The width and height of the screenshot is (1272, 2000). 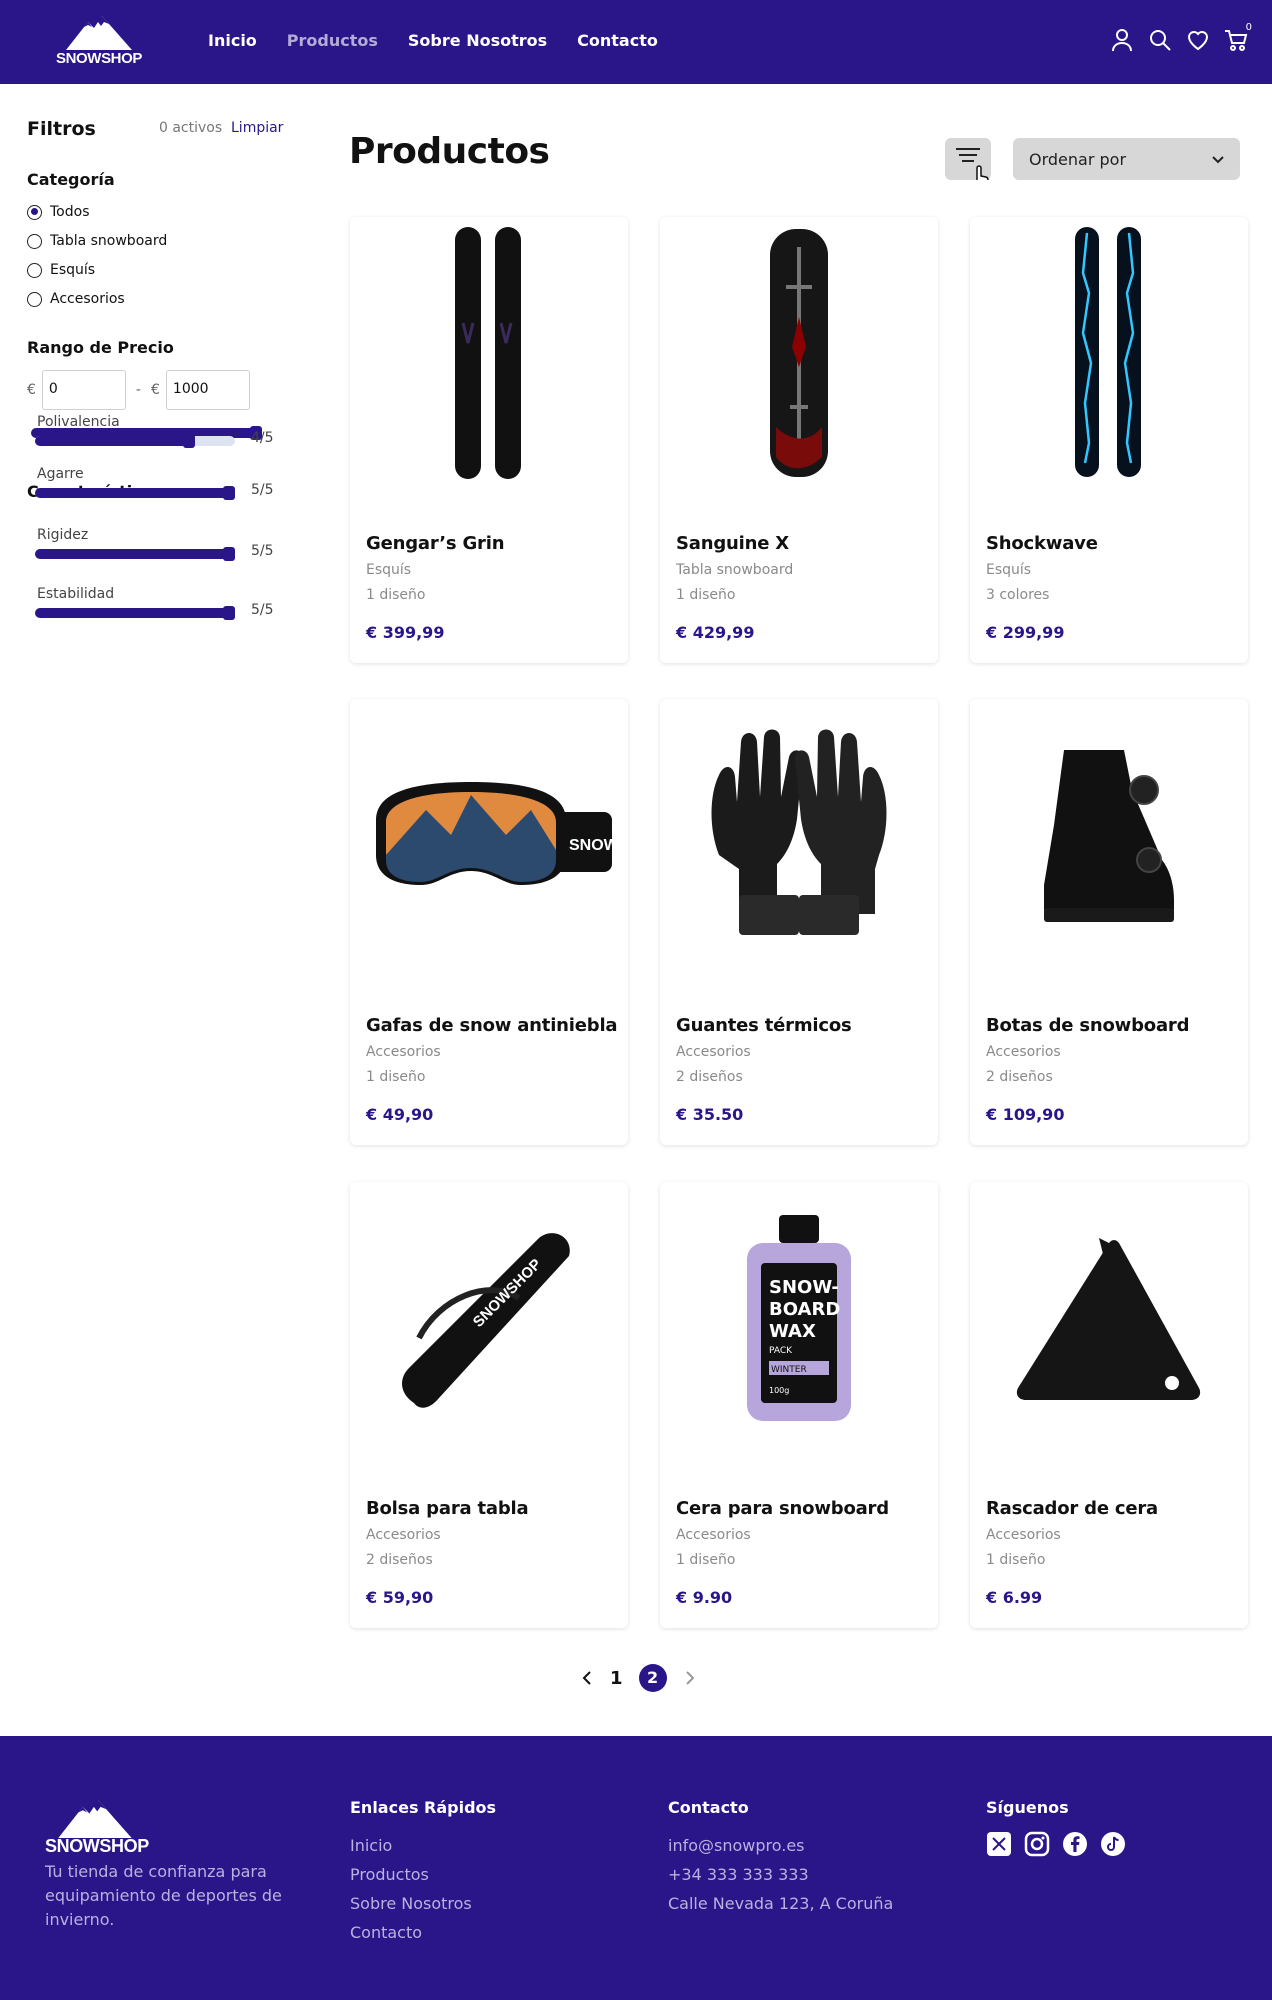 I want to click on skis-dark-icon, so click(x=489, y=353).